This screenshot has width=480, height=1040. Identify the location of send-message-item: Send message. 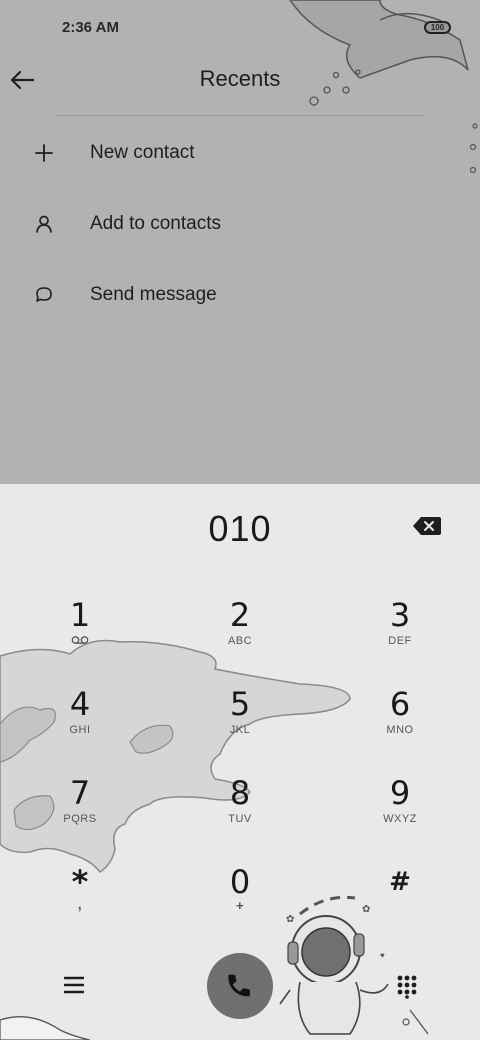
(215, 295).